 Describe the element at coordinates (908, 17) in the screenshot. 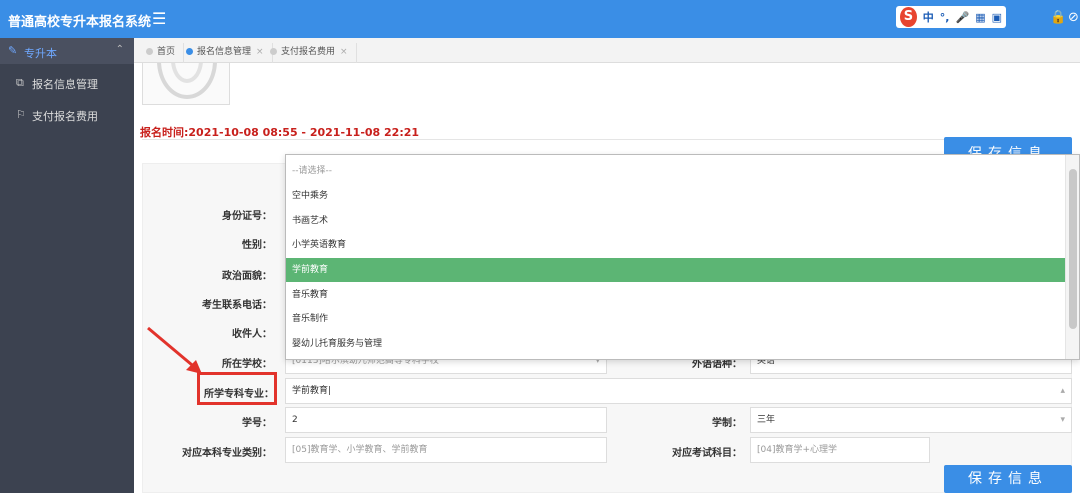

I see `sogou-logo-icon: S` at that location.